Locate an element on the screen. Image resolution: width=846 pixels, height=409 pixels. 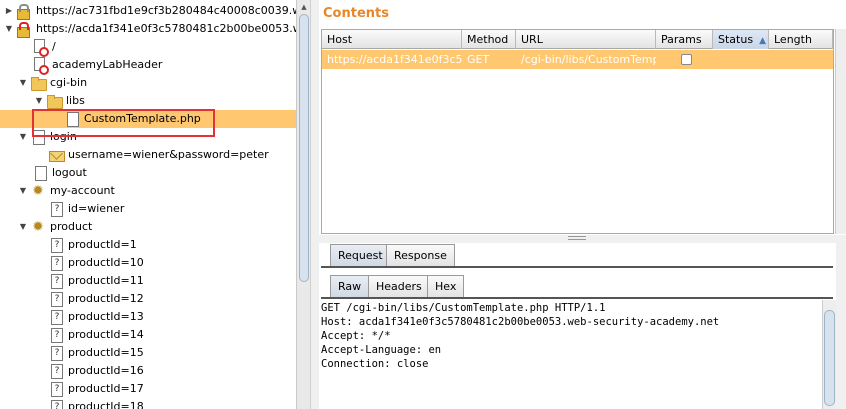
raw-line: Connection: close is located at coordinates (375, 364).